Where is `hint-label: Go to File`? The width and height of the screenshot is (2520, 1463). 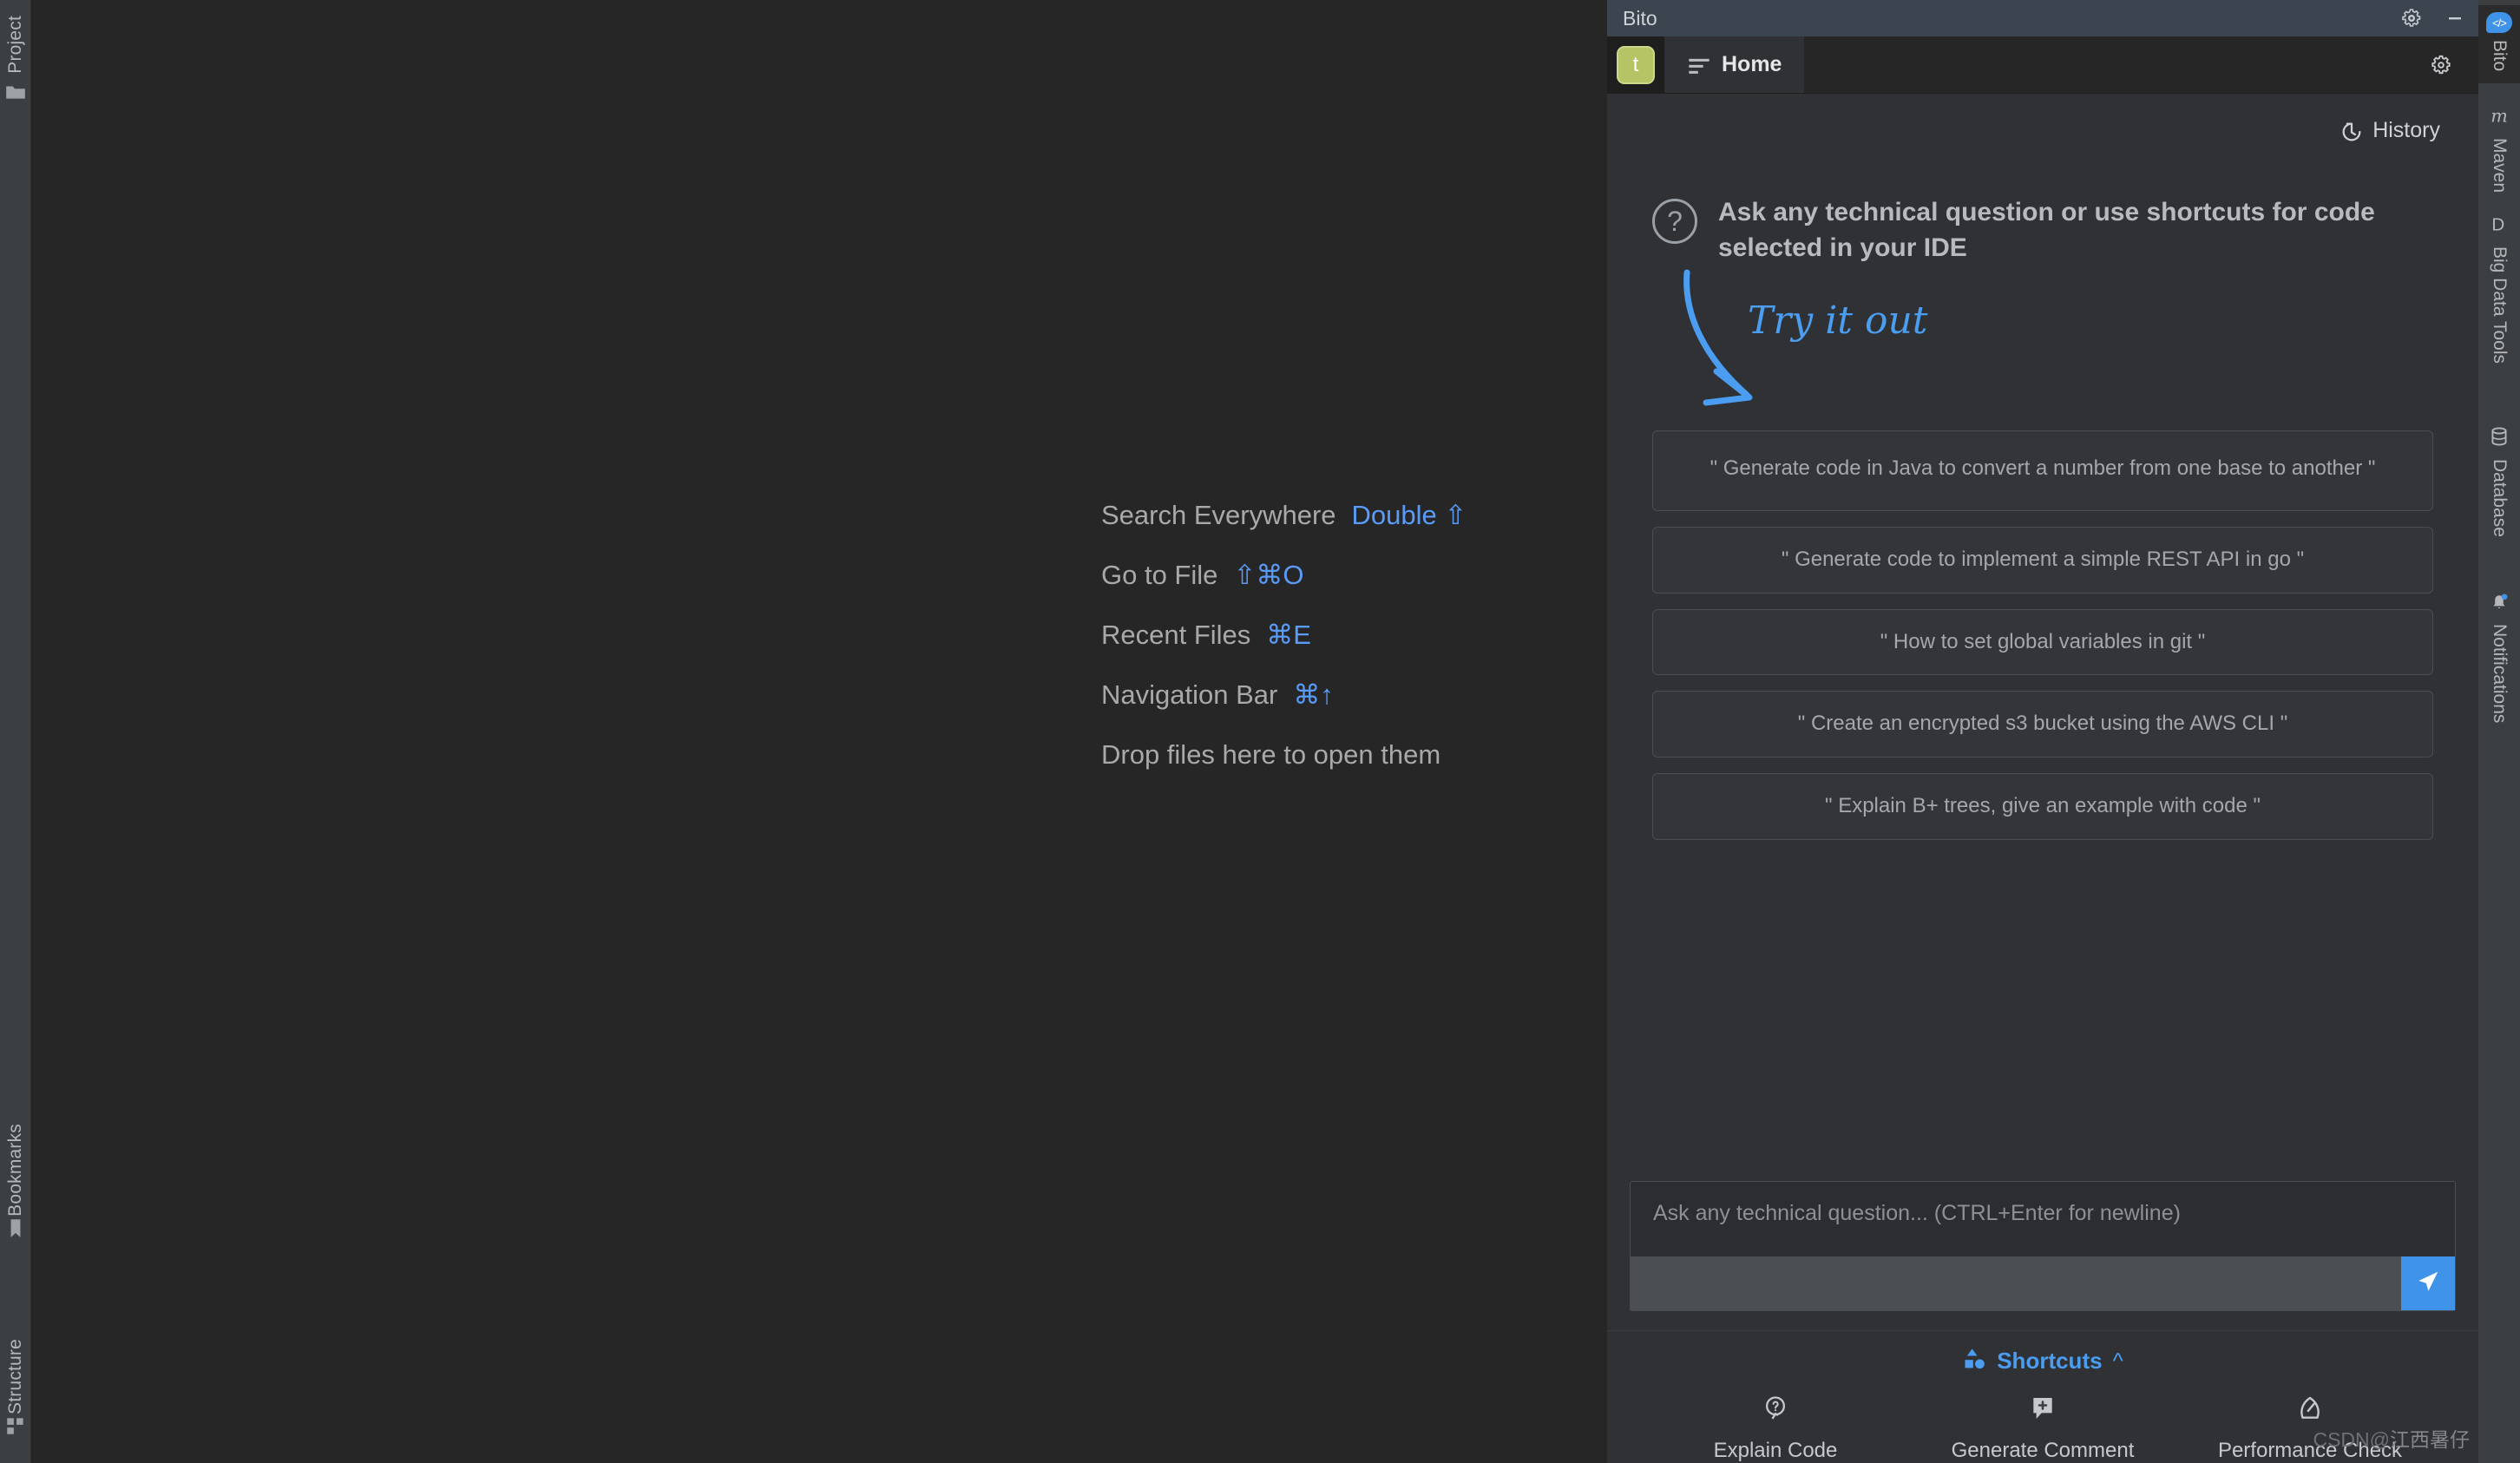
hint-label: Go to File is located at coordinates (1159, 575).